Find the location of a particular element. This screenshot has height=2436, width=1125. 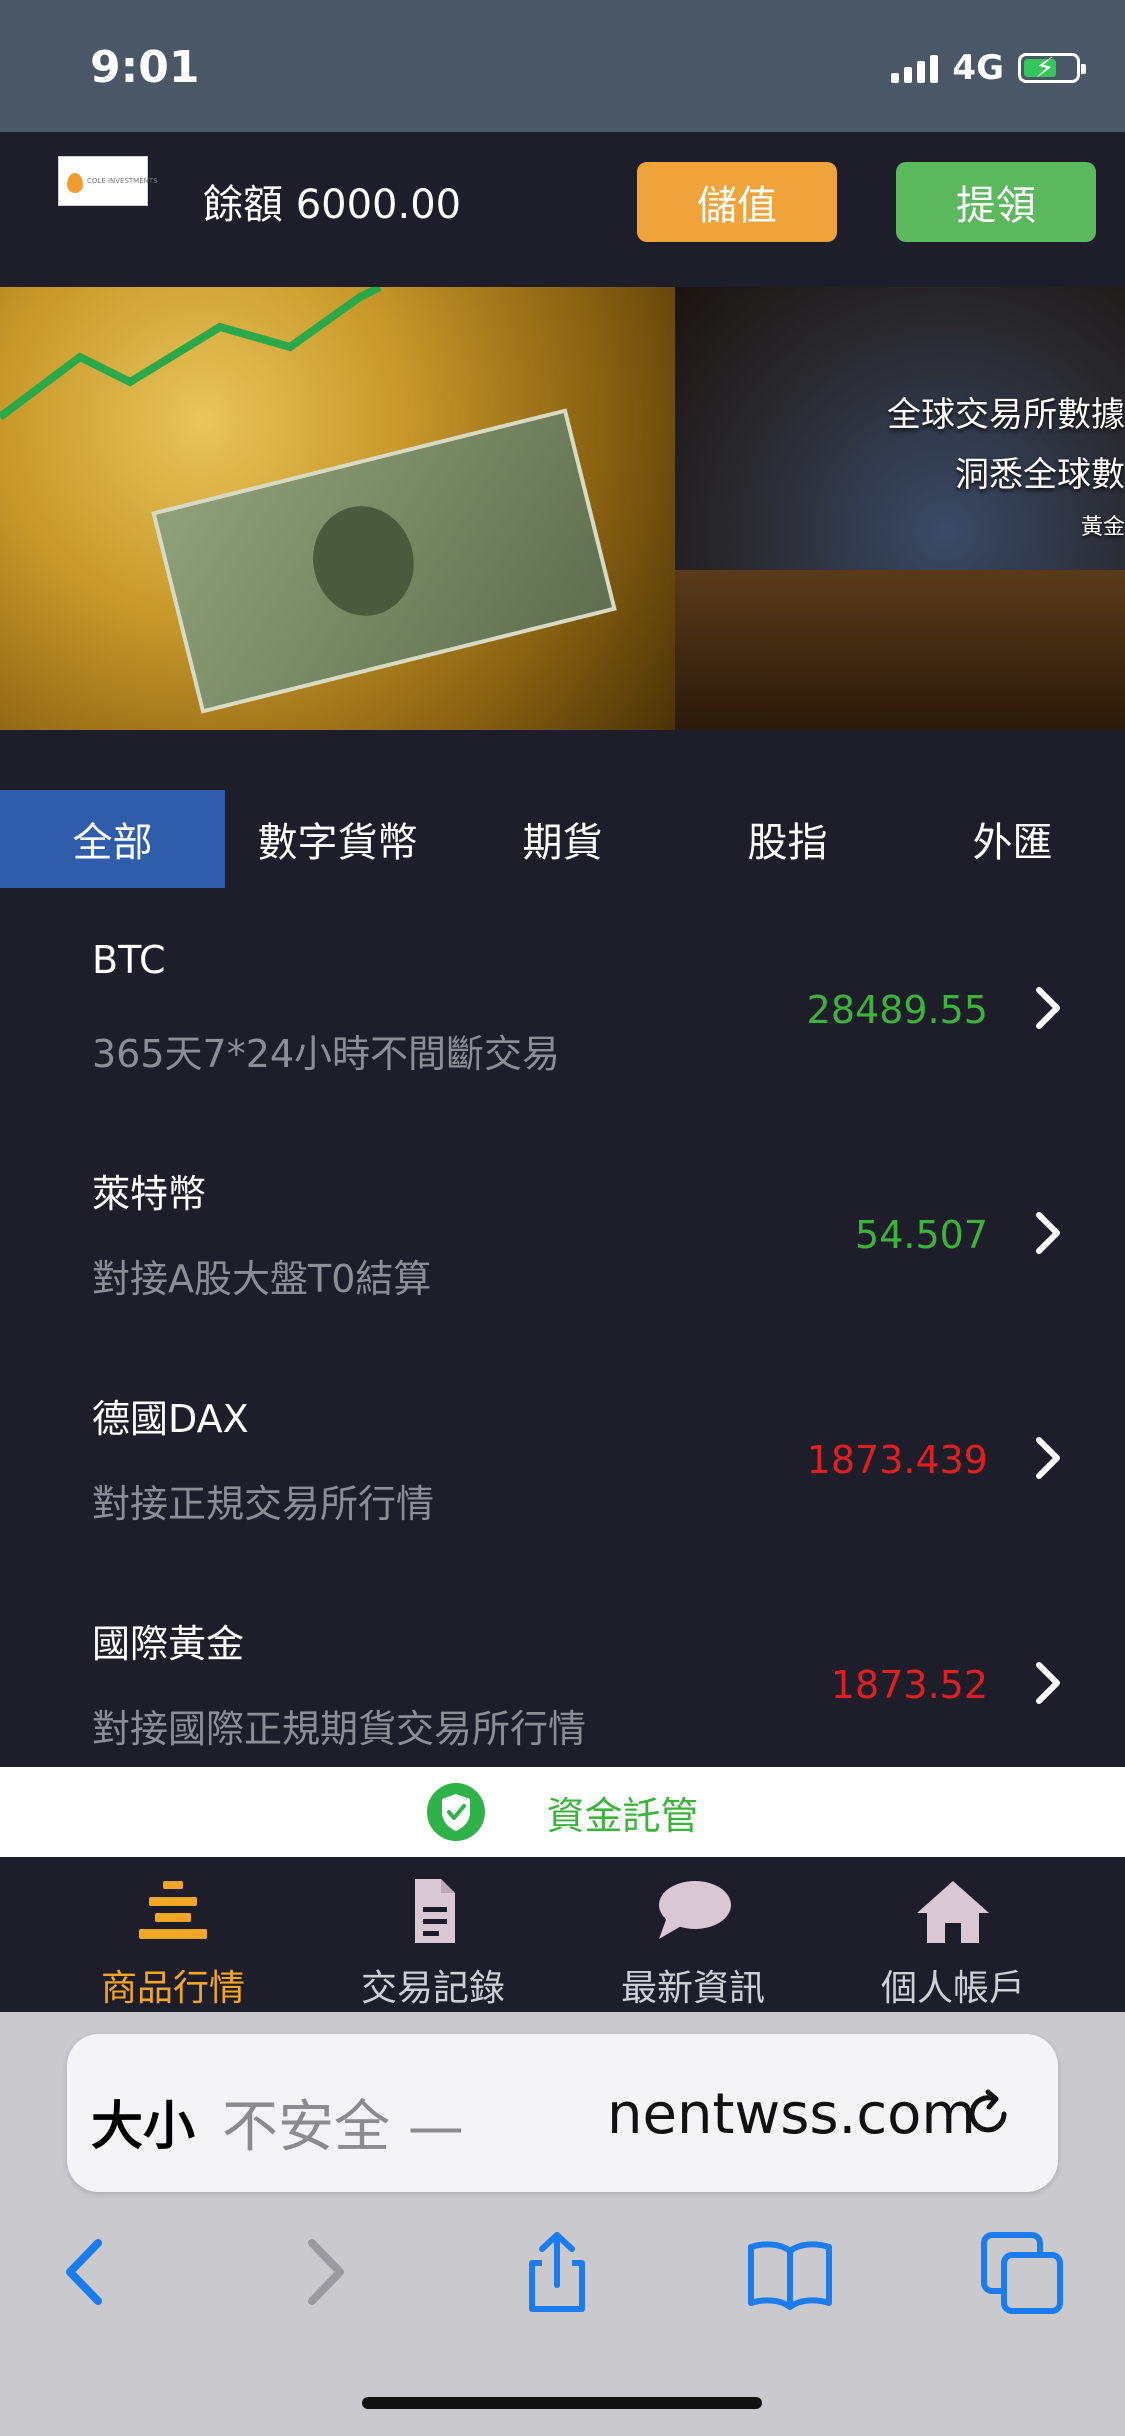

market-price: 28489.55 is located at coordinates (897, 1010).